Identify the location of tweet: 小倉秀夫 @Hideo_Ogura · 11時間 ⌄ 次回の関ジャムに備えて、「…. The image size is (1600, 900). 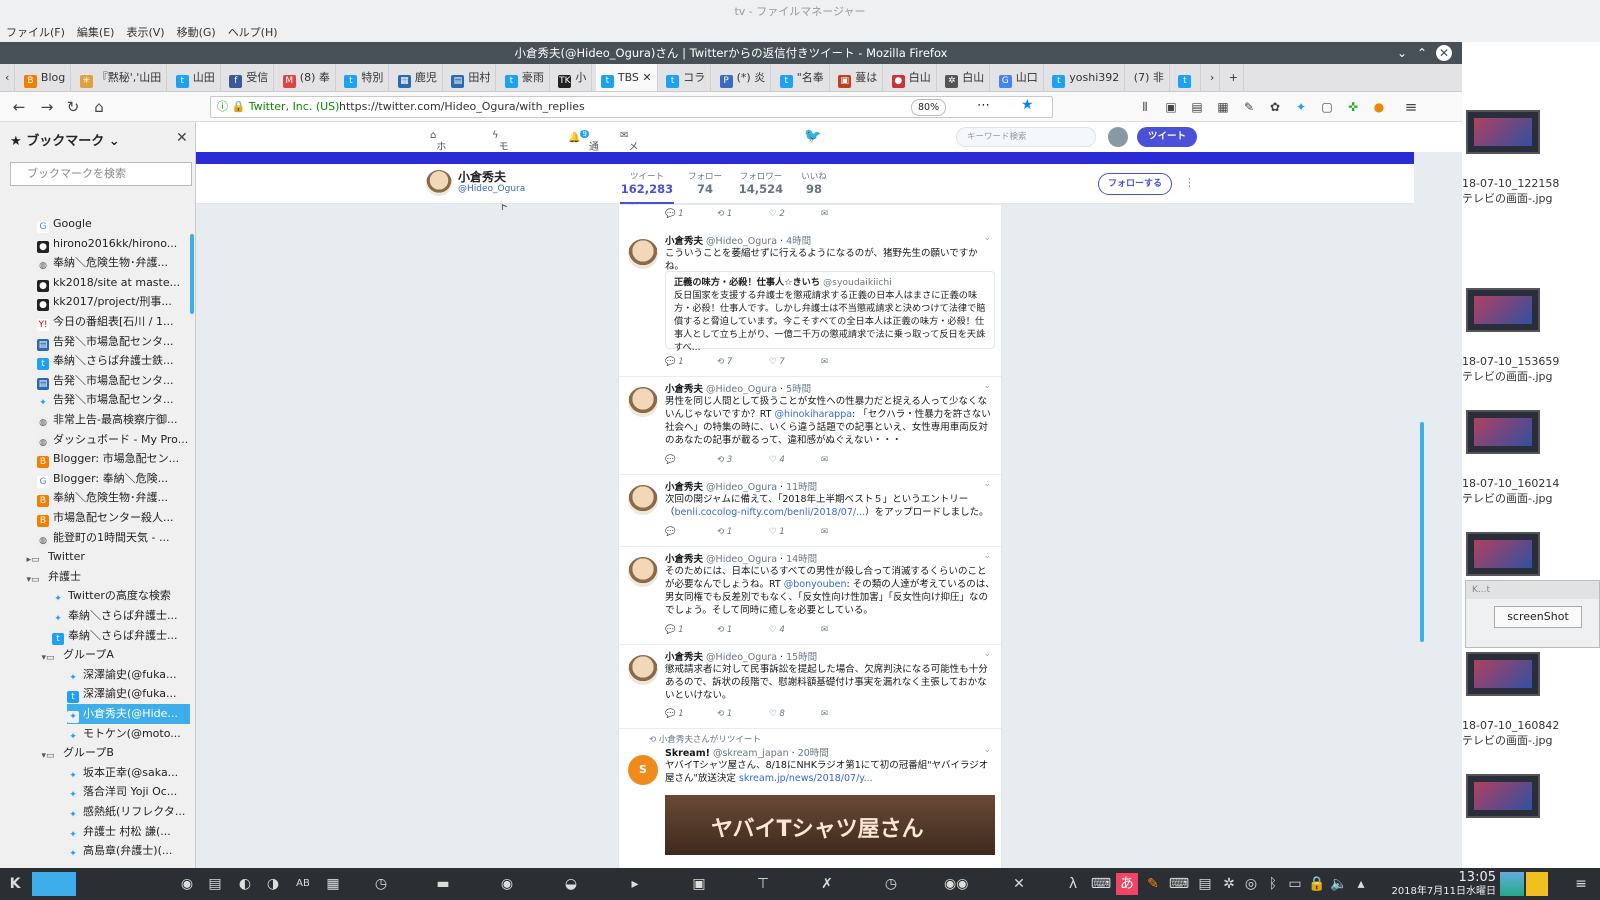
(810, 511).